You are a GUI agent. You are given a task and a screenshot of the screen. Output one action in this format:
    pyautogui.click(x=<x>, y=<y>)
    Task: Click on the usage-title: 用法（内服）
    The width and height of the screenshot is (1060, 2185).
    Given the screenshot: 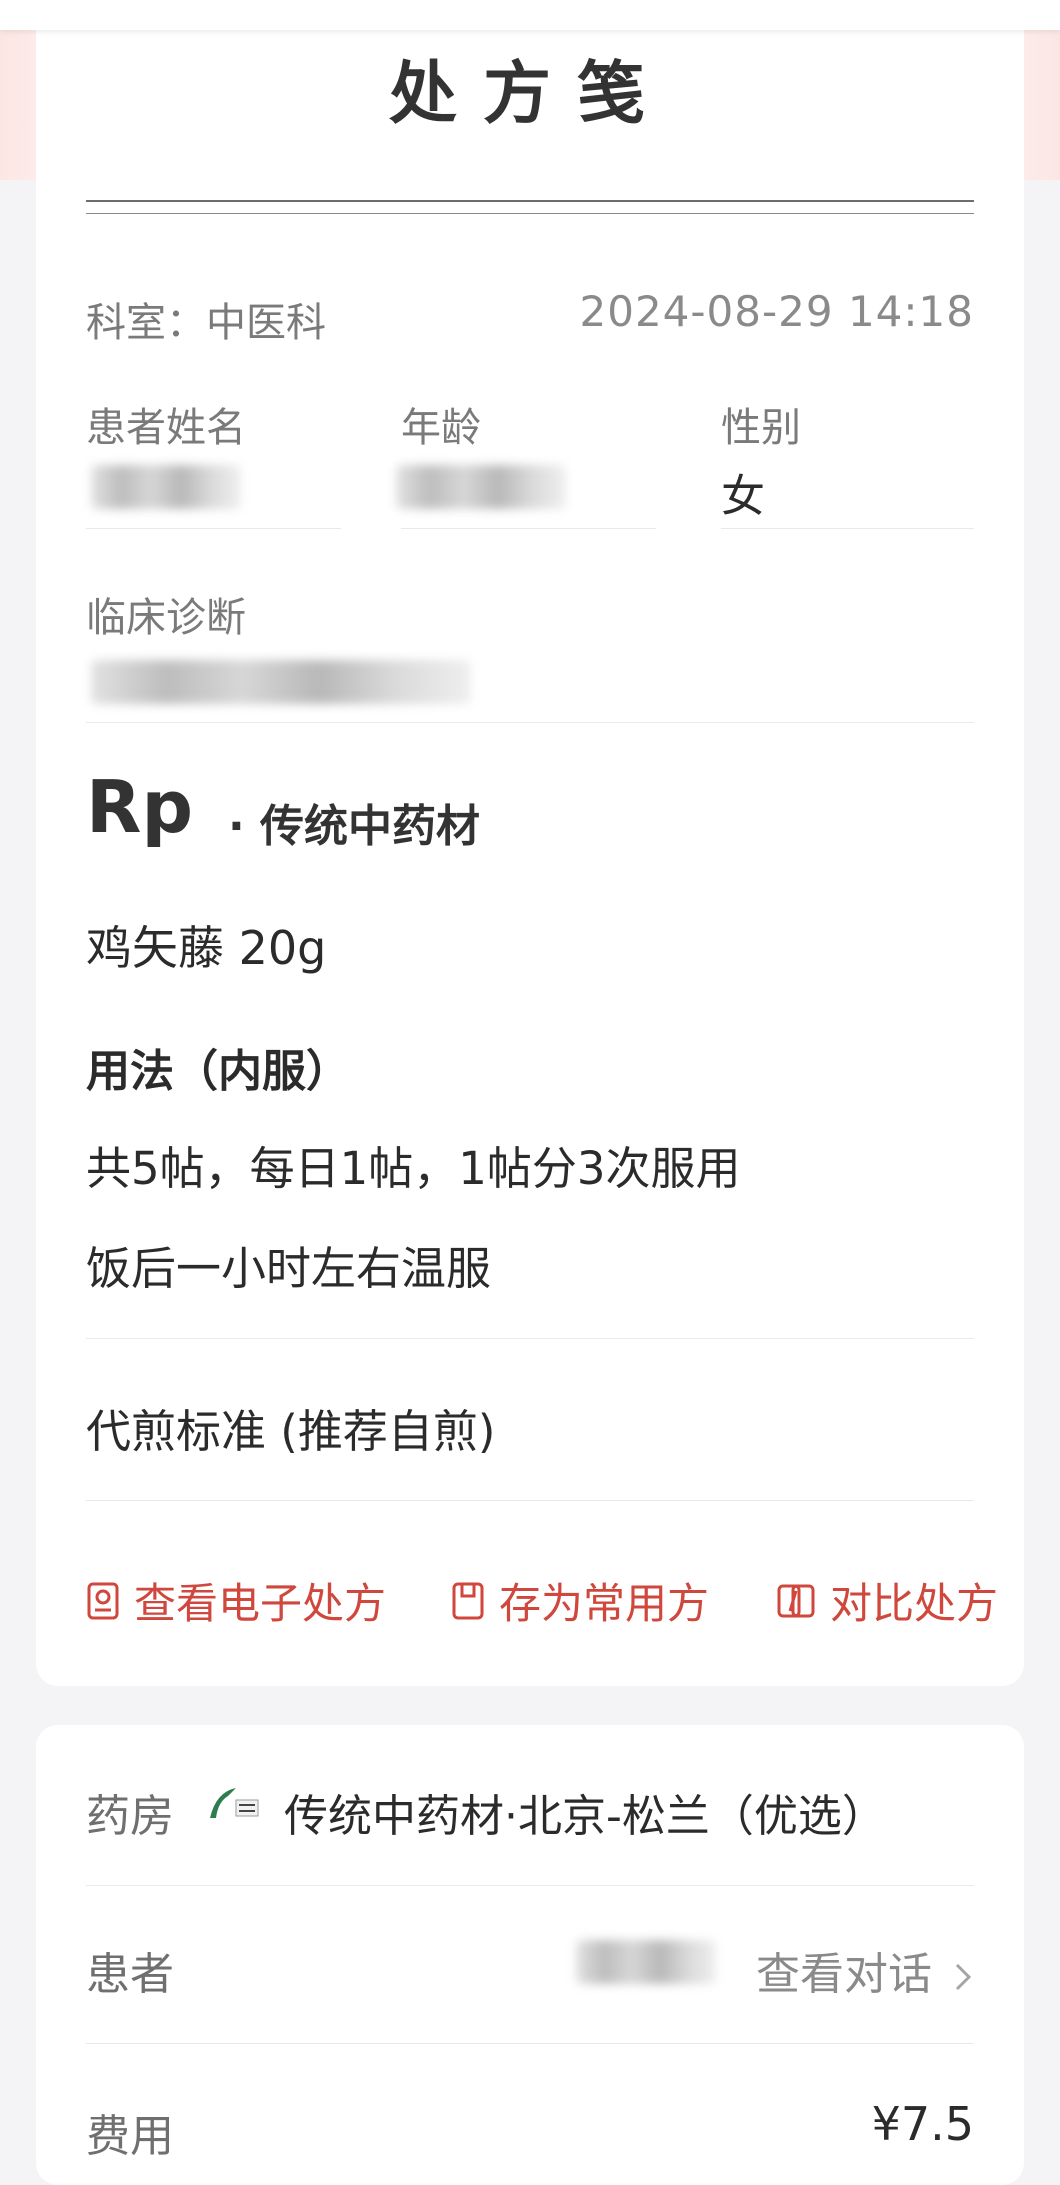 What is the action you would take?
    pyautogui.click(x=218, y=1071)
    